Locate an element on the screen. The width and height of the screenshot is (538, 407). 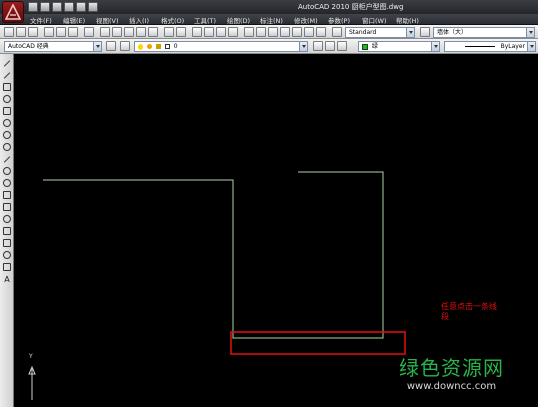
lightbulb-icon is located at coordinates (140, 46).